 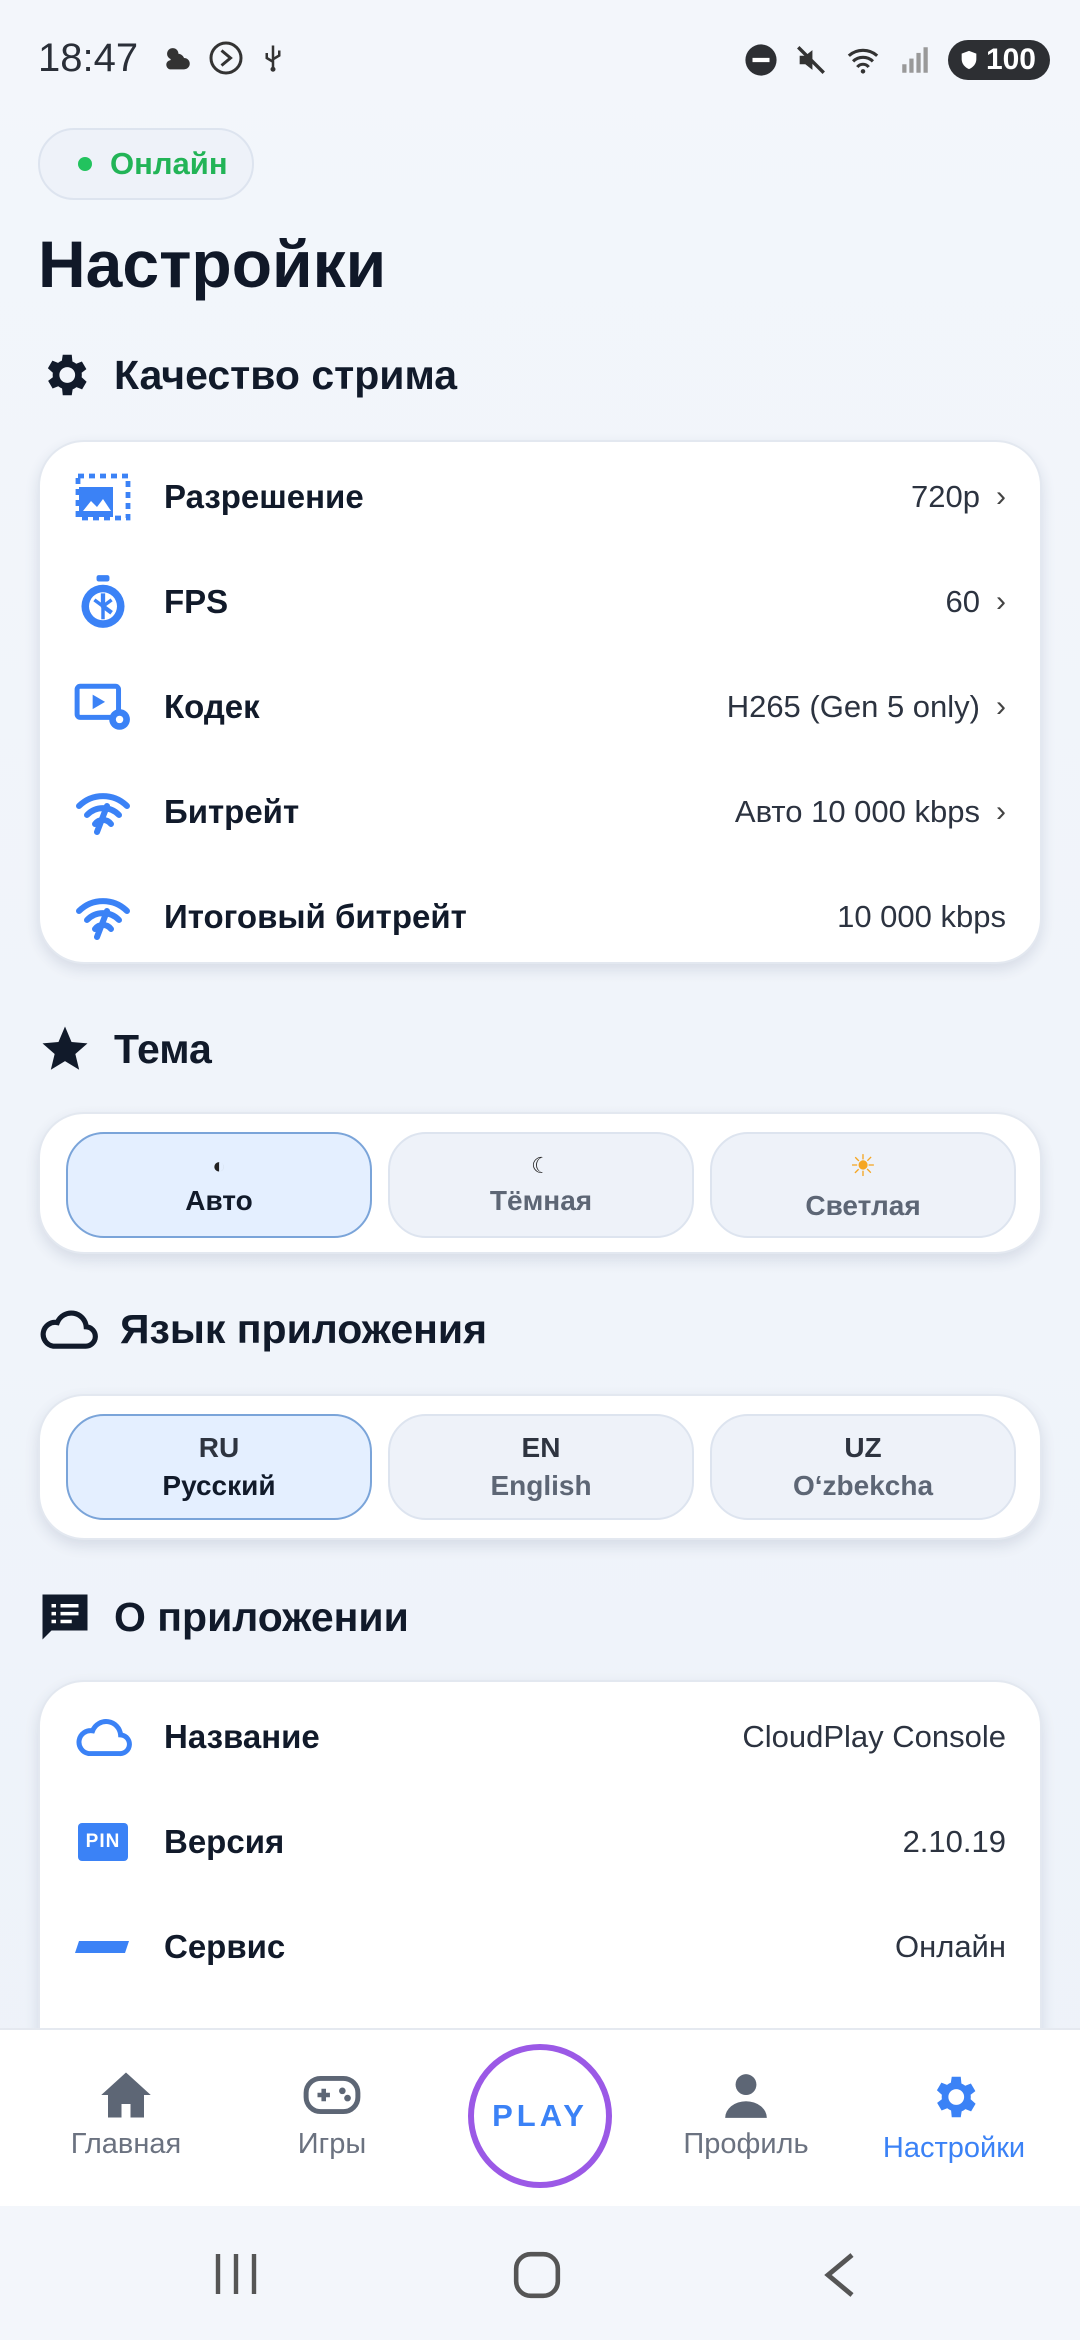 I want to click on about-label: Сервис, so click(x=225, y=1946).